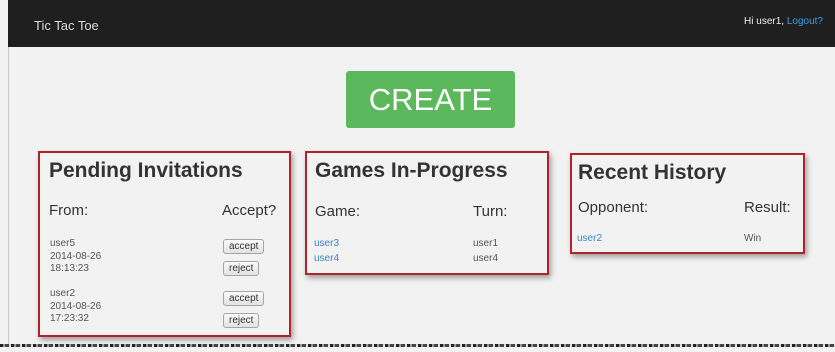 The height and width of the screenshot is (352, 835). I want to click on greeting-text: Hi user1,, so click(764, 21).